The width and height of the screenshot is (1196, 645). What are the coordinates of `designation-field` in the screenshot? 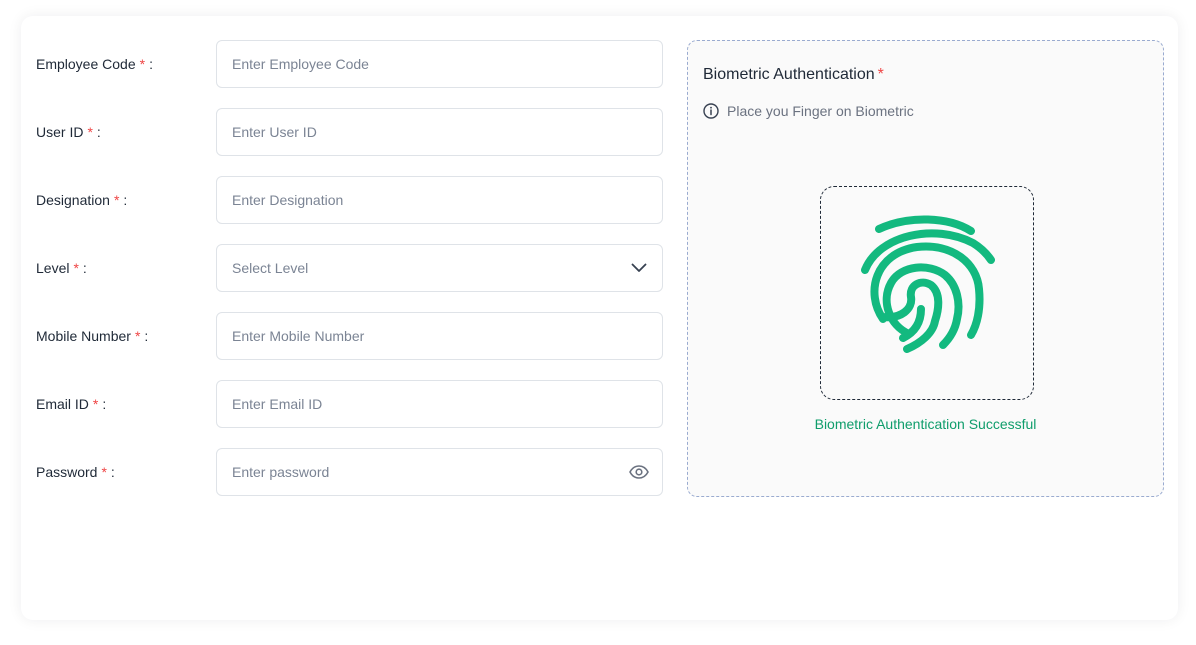 It's located at (439, 200).